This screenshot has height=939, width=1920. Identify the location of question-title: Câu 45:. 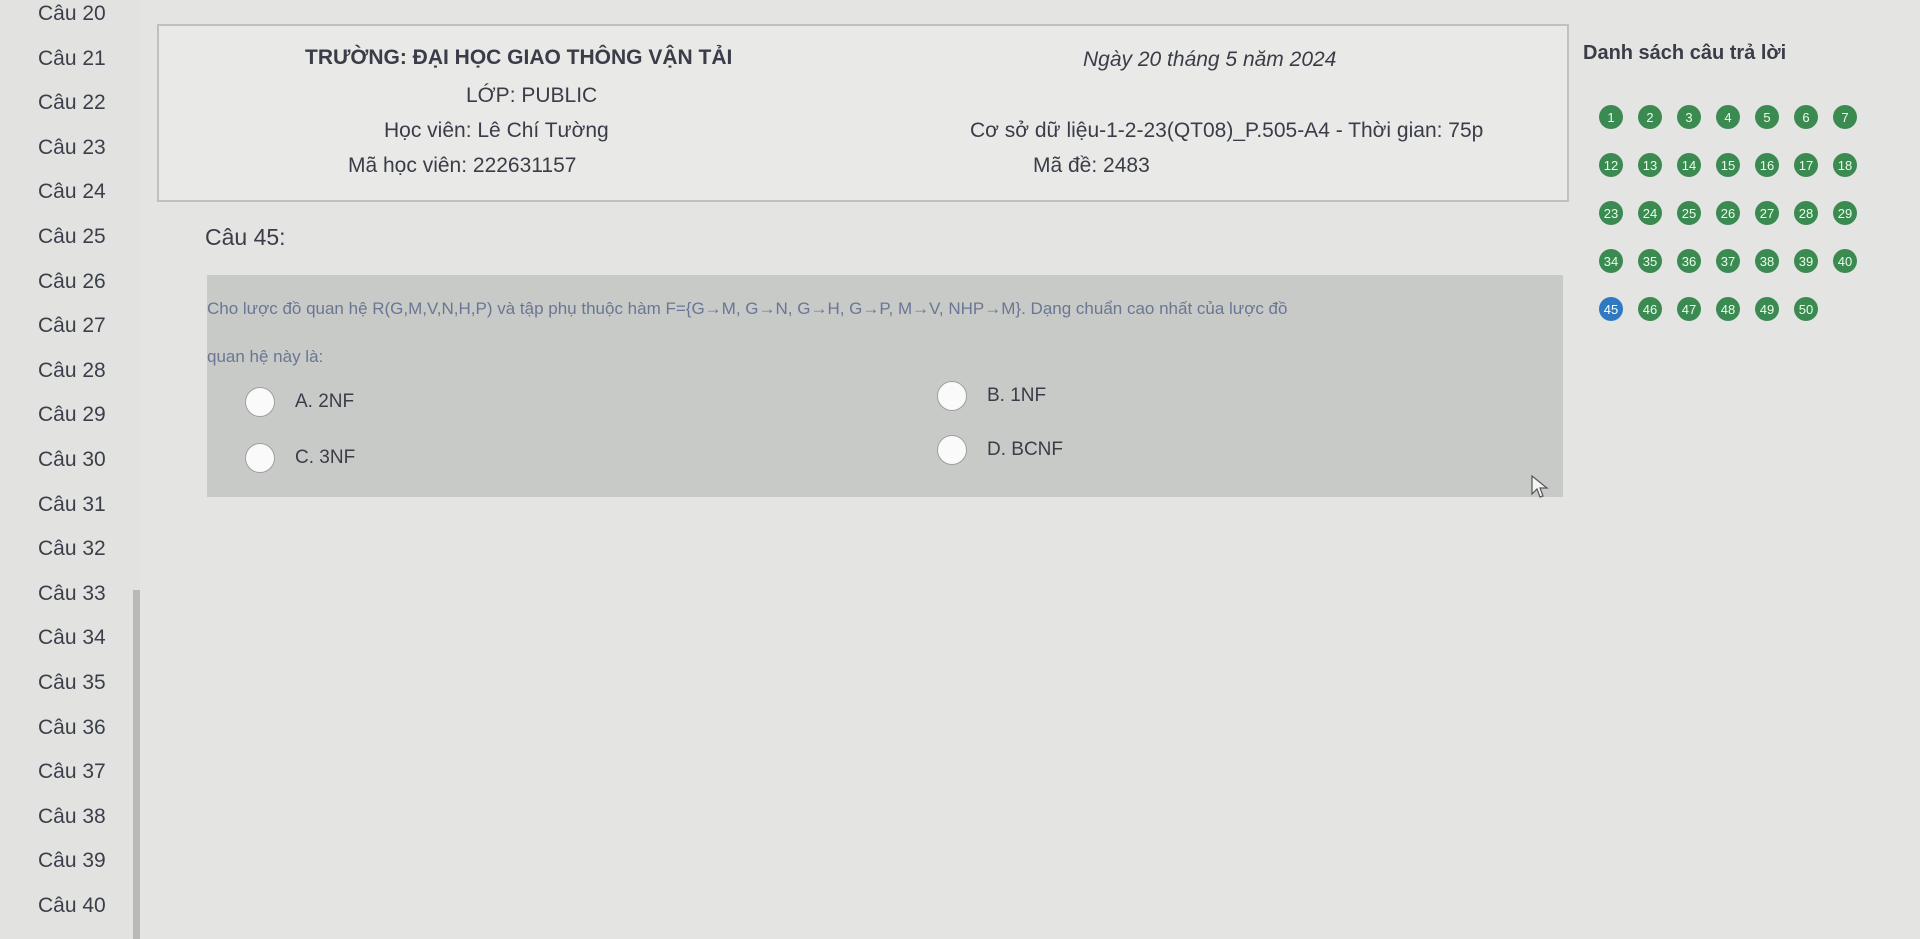
(245, 237).